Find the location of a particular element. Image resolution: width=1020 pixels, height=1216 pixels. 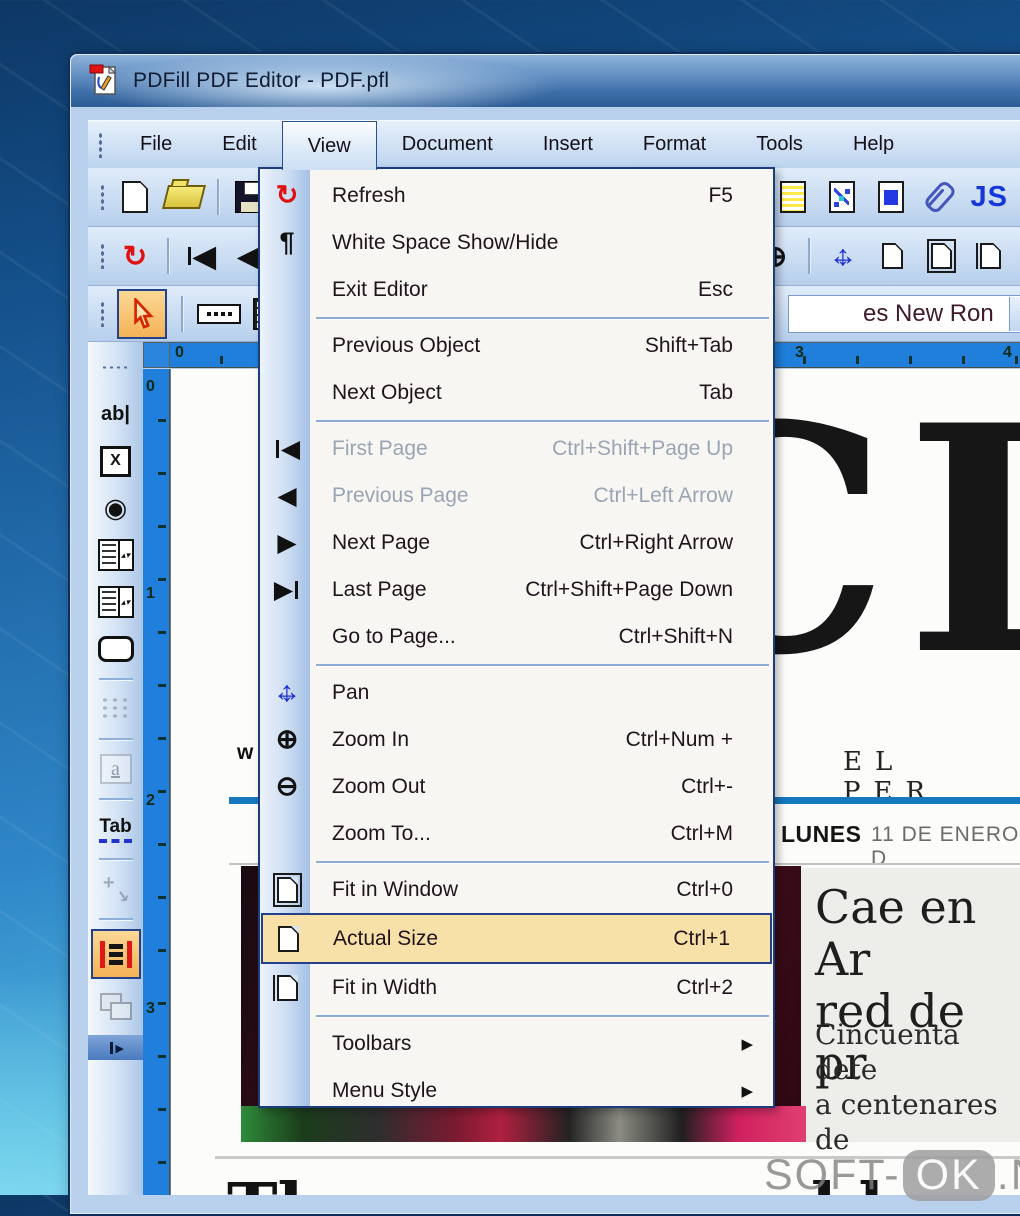

text-field-tool-button: ab| is located at coordinates (115, 414).